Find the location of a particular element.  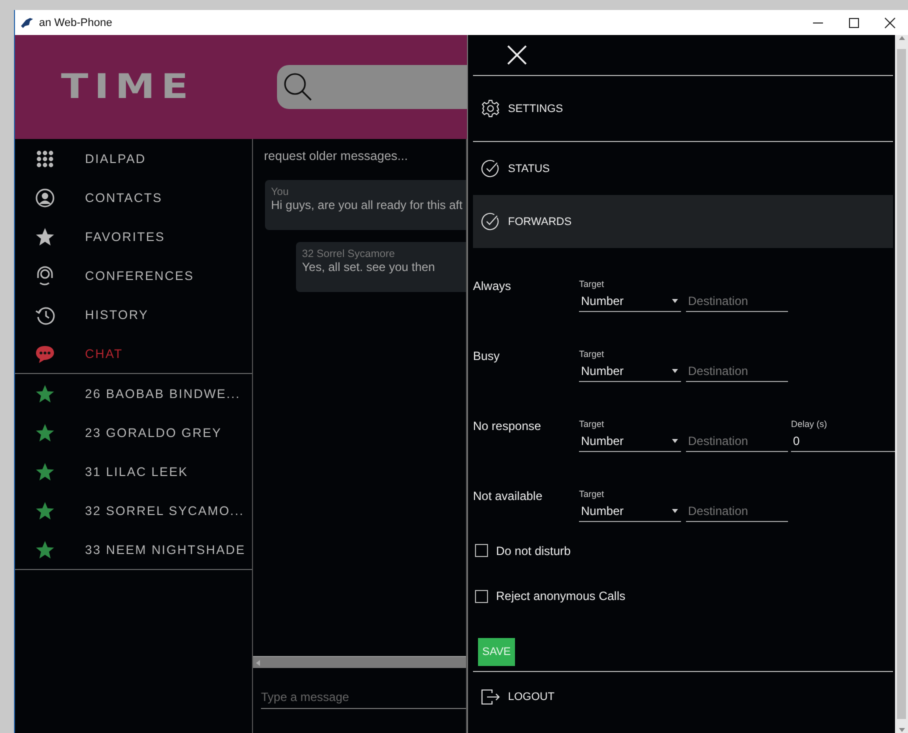

message-text: Hi guys, are you all ready for this aft is located at coordinates (367, 205).